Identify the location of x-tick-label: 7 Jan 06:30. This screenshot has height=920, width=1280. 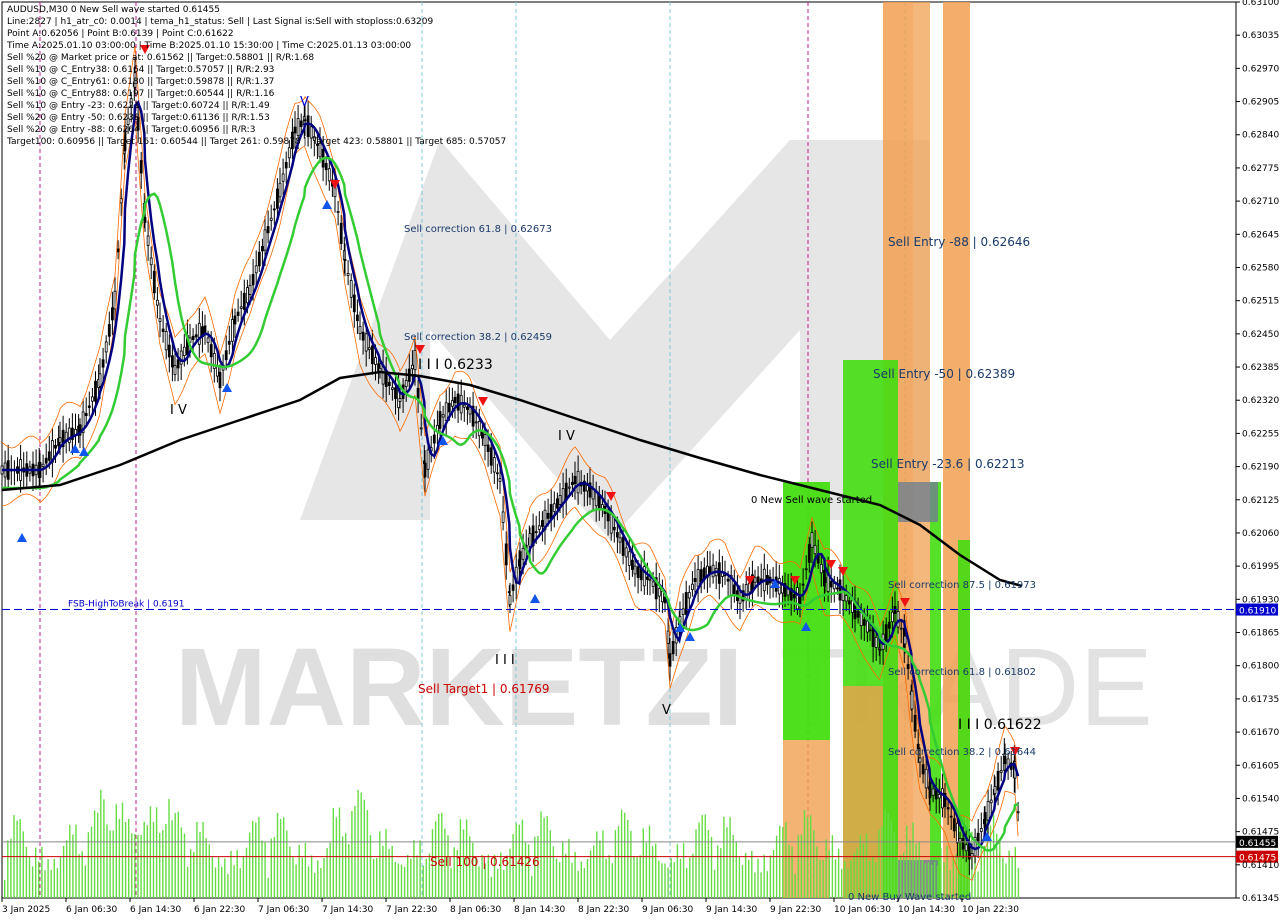
(284, 910).